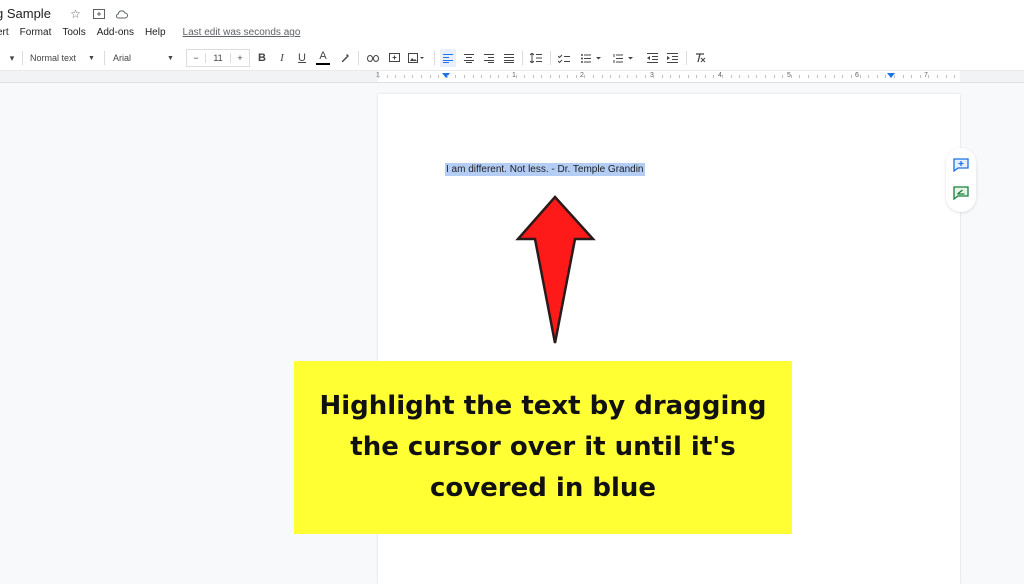  I want to click on arrow-shape, so click(555, 269).